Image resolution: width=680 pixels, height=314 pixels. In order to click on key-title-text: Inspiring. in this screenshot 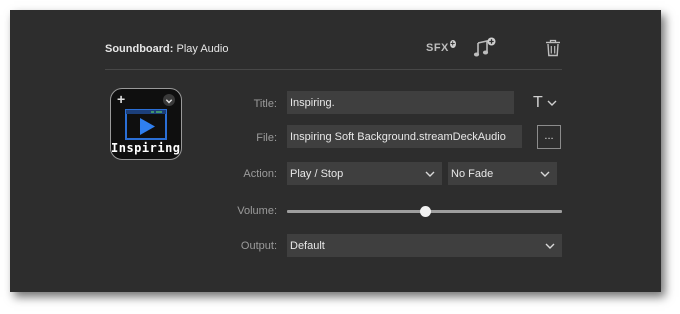, I will do `click(146, 148)`.